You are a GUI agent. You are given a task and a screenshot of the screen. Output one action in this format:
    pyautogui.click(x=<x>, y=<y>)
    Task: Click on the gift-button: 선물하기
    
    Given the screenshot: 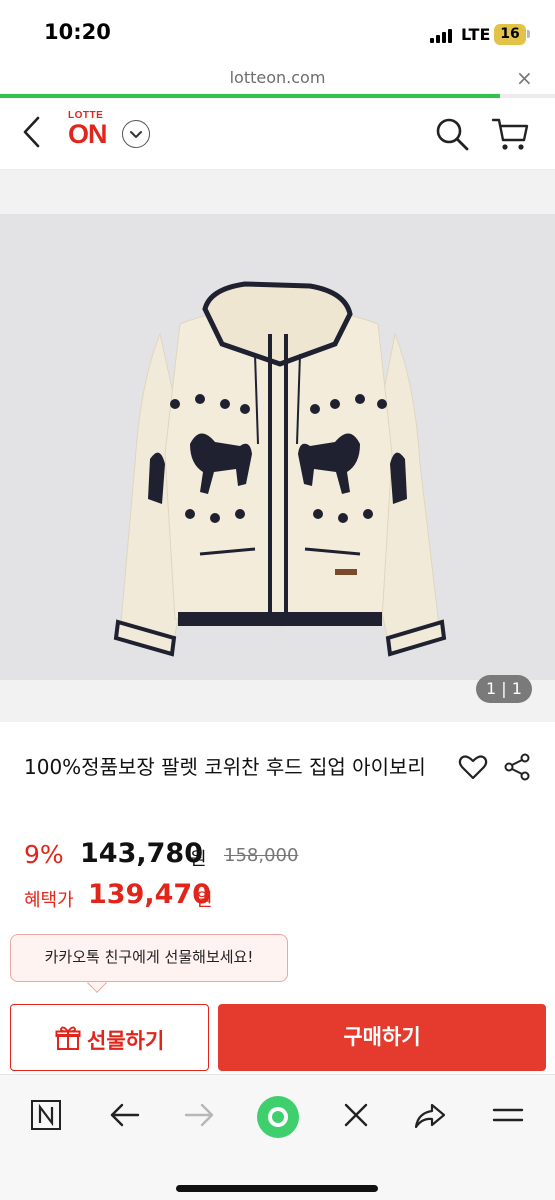 What is the action you would take?
    pyautogui.click(x=109, y=1037)
    